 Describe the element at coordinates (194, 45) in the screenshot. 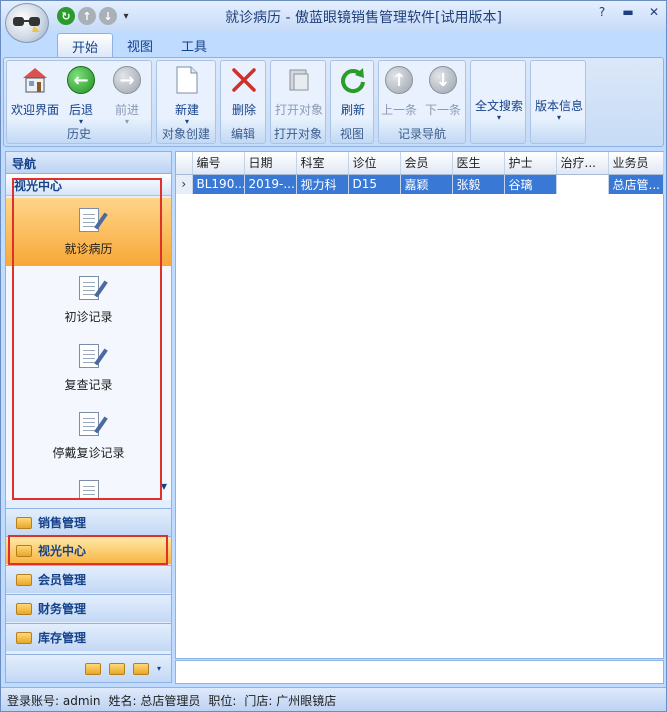

I see `tab-tools: 工具` at that location.